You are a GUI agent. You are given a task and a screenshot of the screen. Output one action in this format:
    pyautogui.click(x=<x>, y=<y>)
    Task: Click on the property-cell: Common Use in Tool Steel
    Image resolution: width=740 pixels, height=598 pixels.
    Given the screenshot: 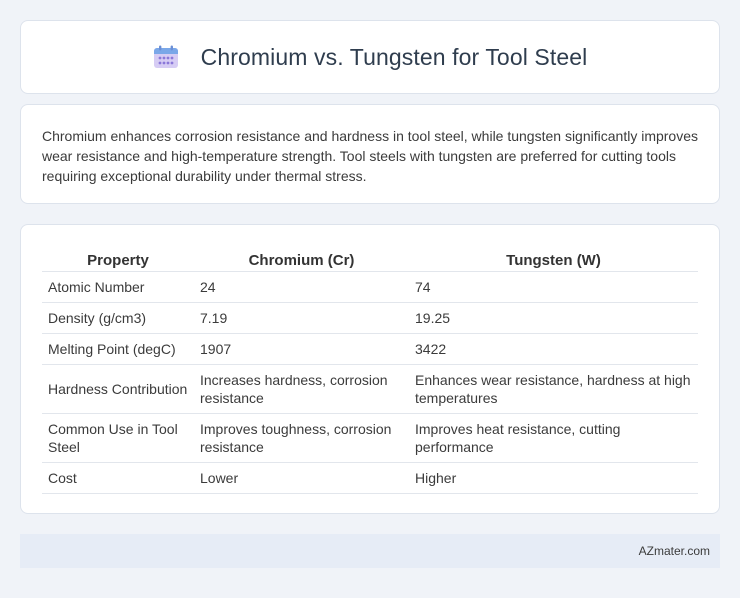 What is the action you would take?
    pyautogui.click(x=118, y=438)
    